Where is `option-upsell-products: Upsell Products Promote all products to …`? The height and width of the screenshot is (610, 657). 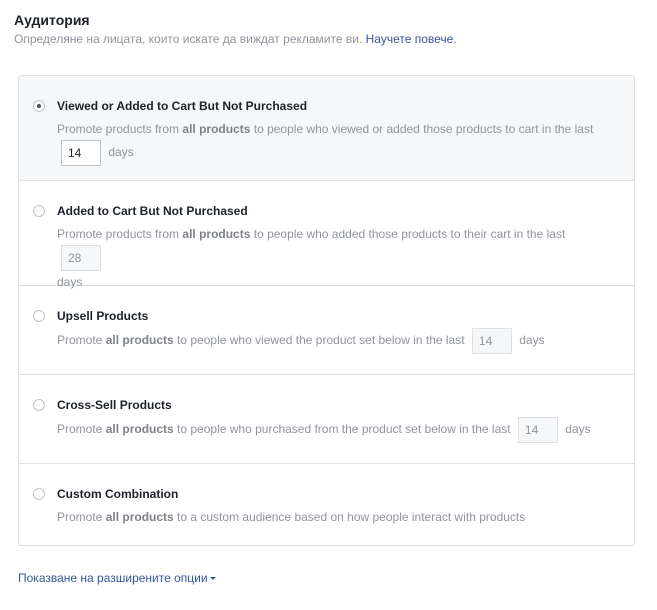 option-upsell-products: Upsell Products Promote all products to … is located at coordinates (326, 330).